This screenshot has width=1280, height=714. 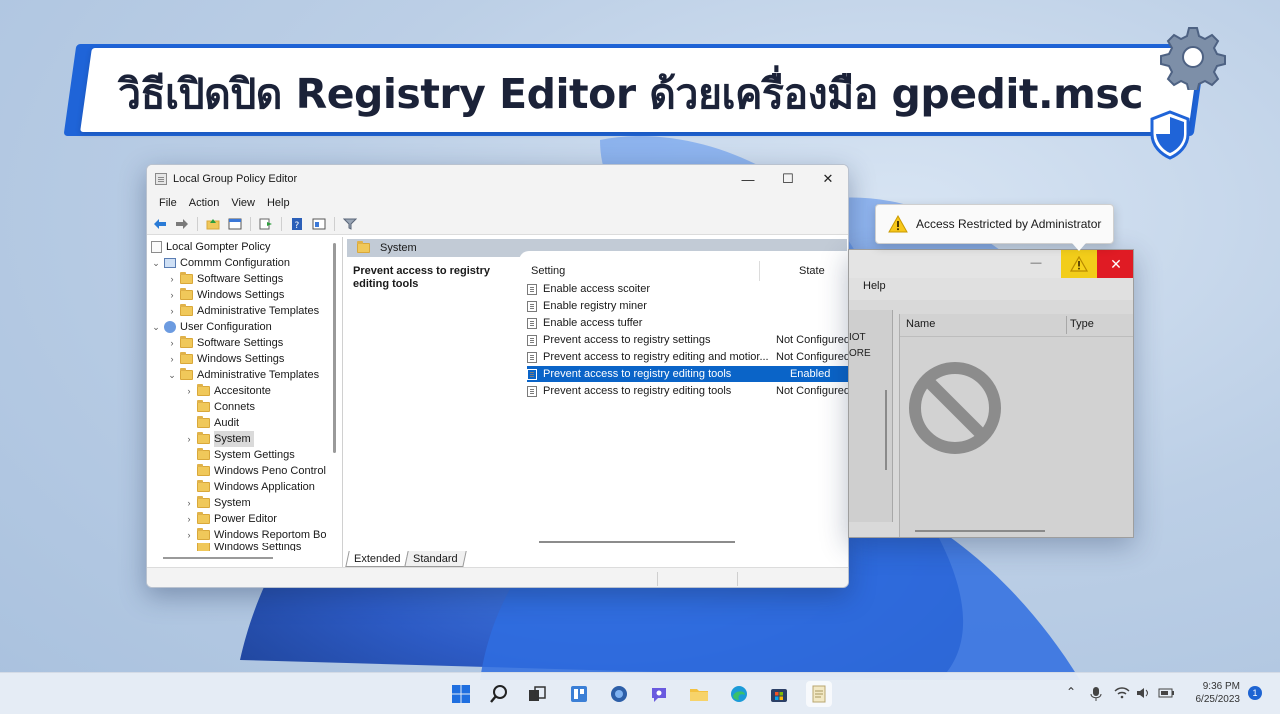 What do you see at coordinates (1255, 693) in the screenshot?
I see `notification-badge: 1` at bounding box center [1255, 693].